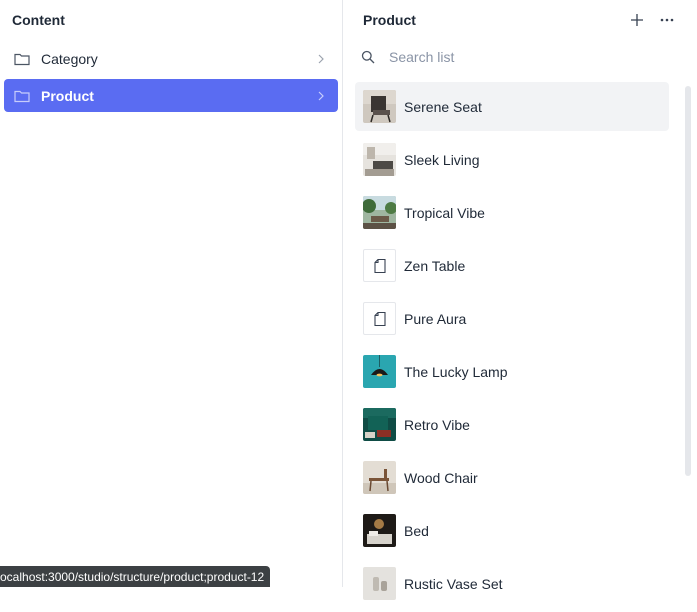 This screenshot has height=612, width=697. I want to click on list-item-title: Tropical Vibe, so click(444, 212).